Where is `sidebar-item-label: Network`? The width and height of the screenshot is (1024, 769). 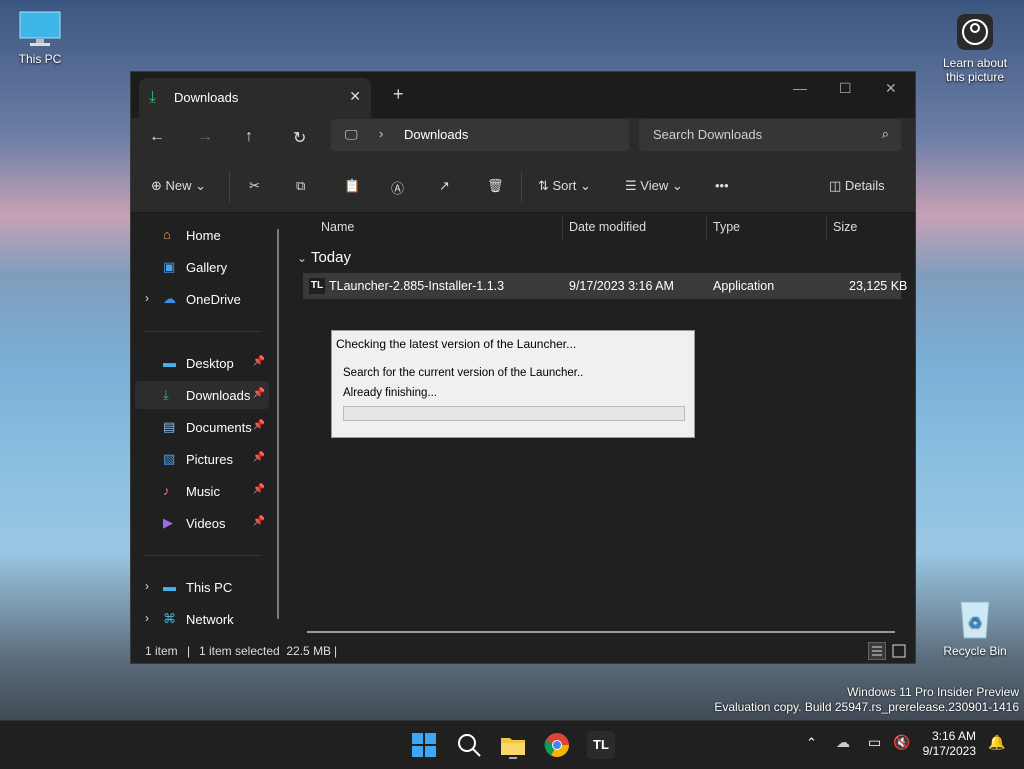 sidebar-item-label: Network is located at coordinates (210, 619).